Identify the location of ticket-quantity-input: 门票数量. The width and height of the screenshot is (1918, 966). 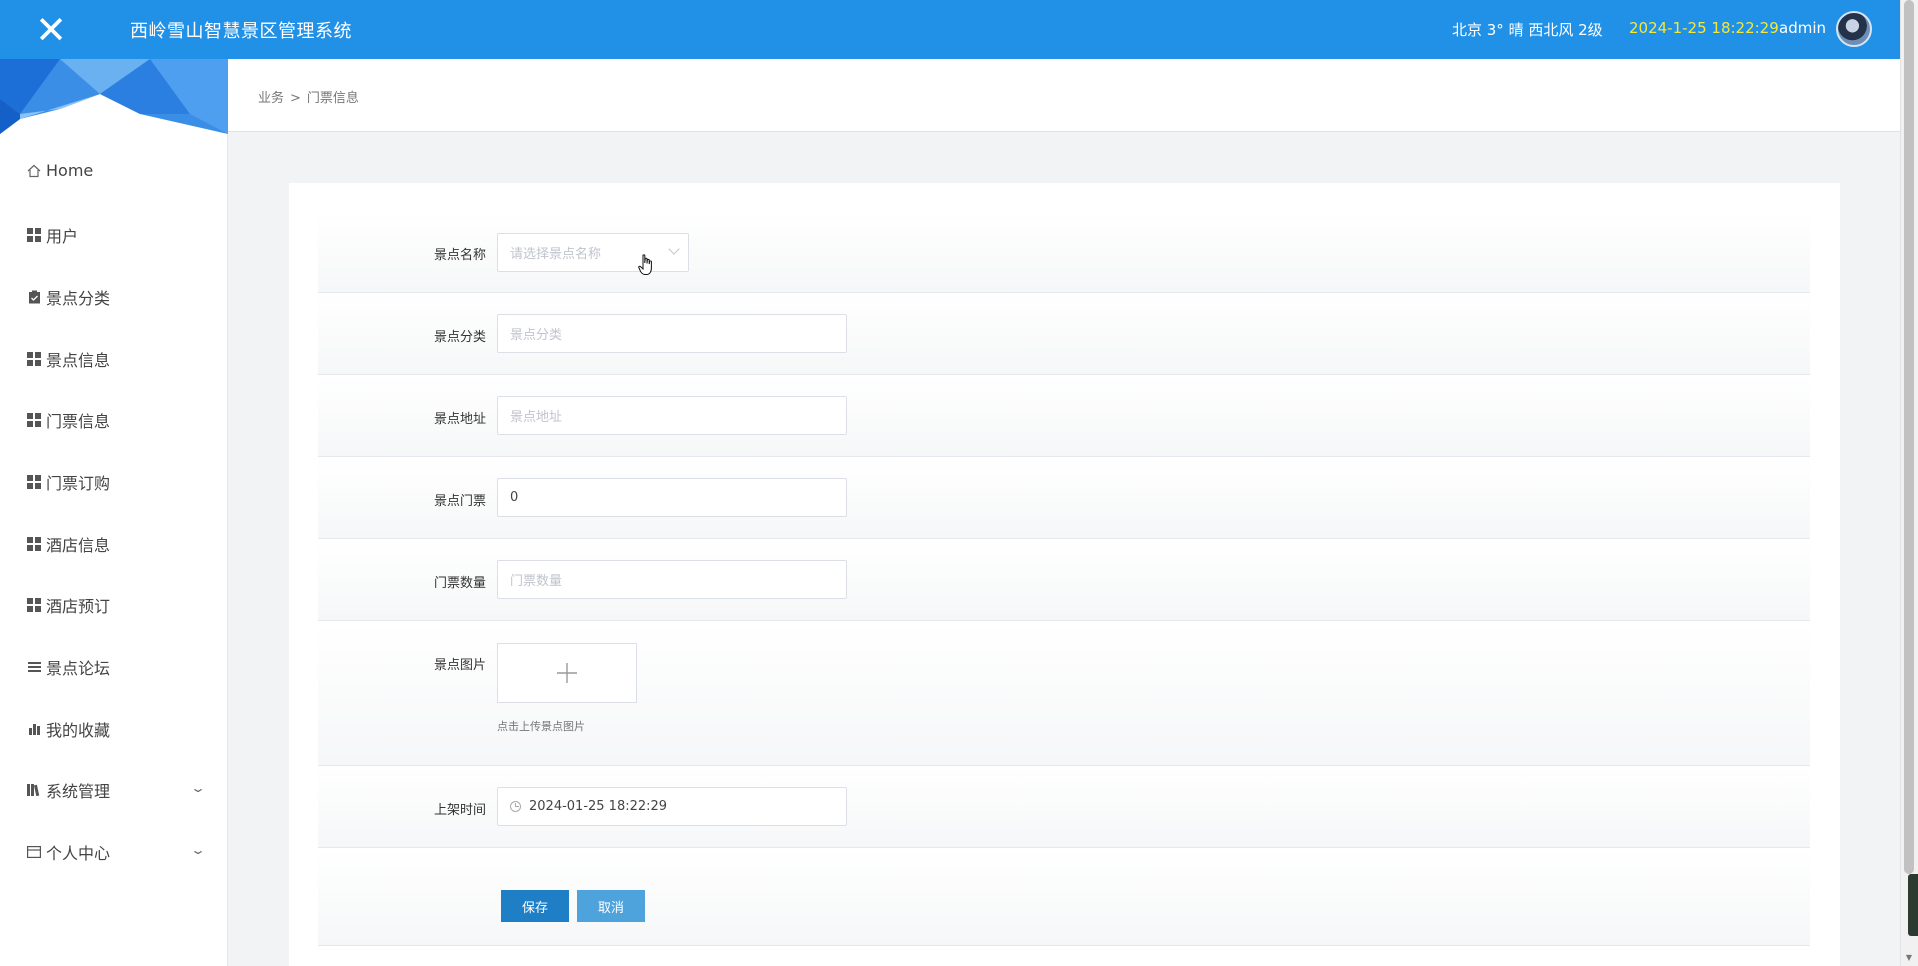
(672, 579).